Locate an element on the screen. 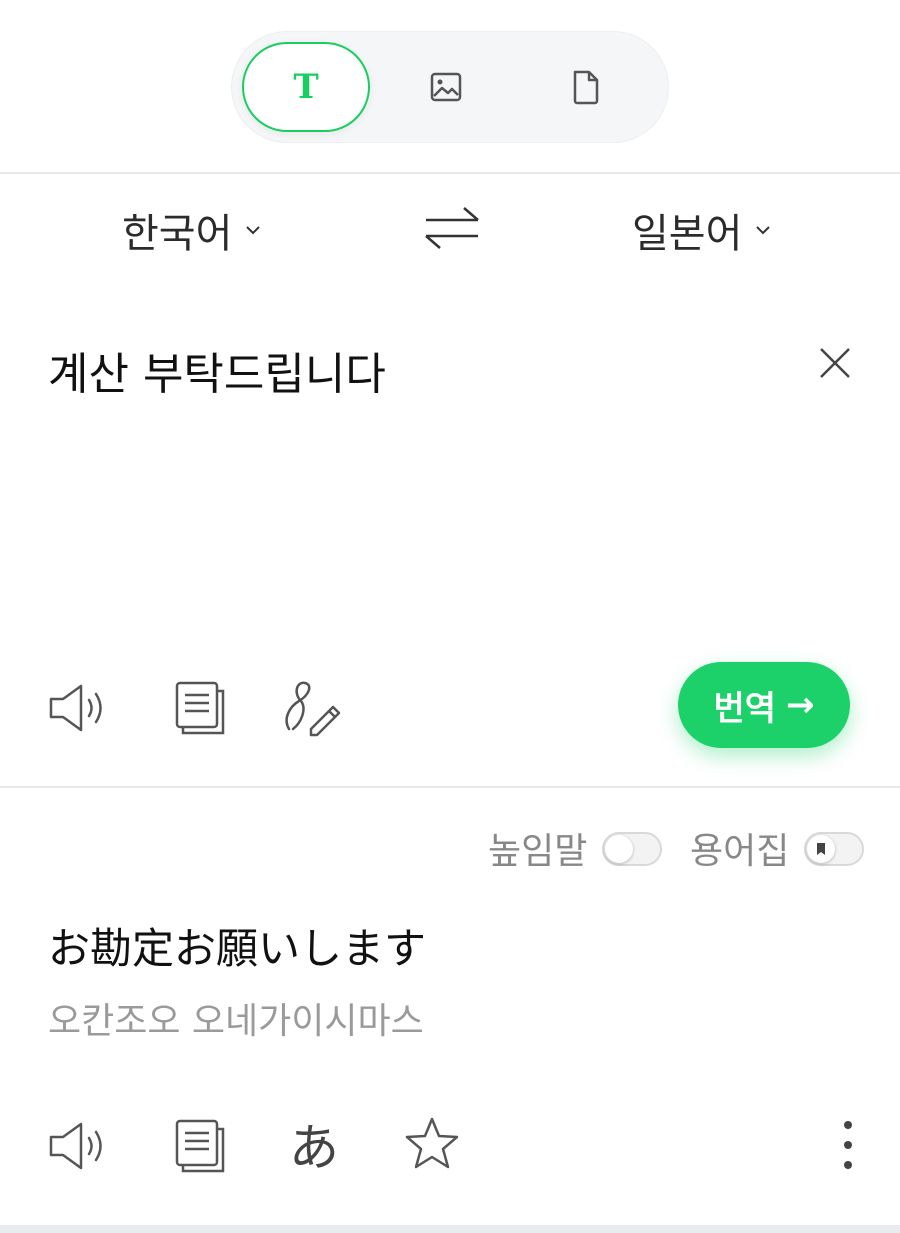 This screenshot has height=1233, width=900. source-text-input: 계산 부탁드립니다 is located at coordinates (217, 370).